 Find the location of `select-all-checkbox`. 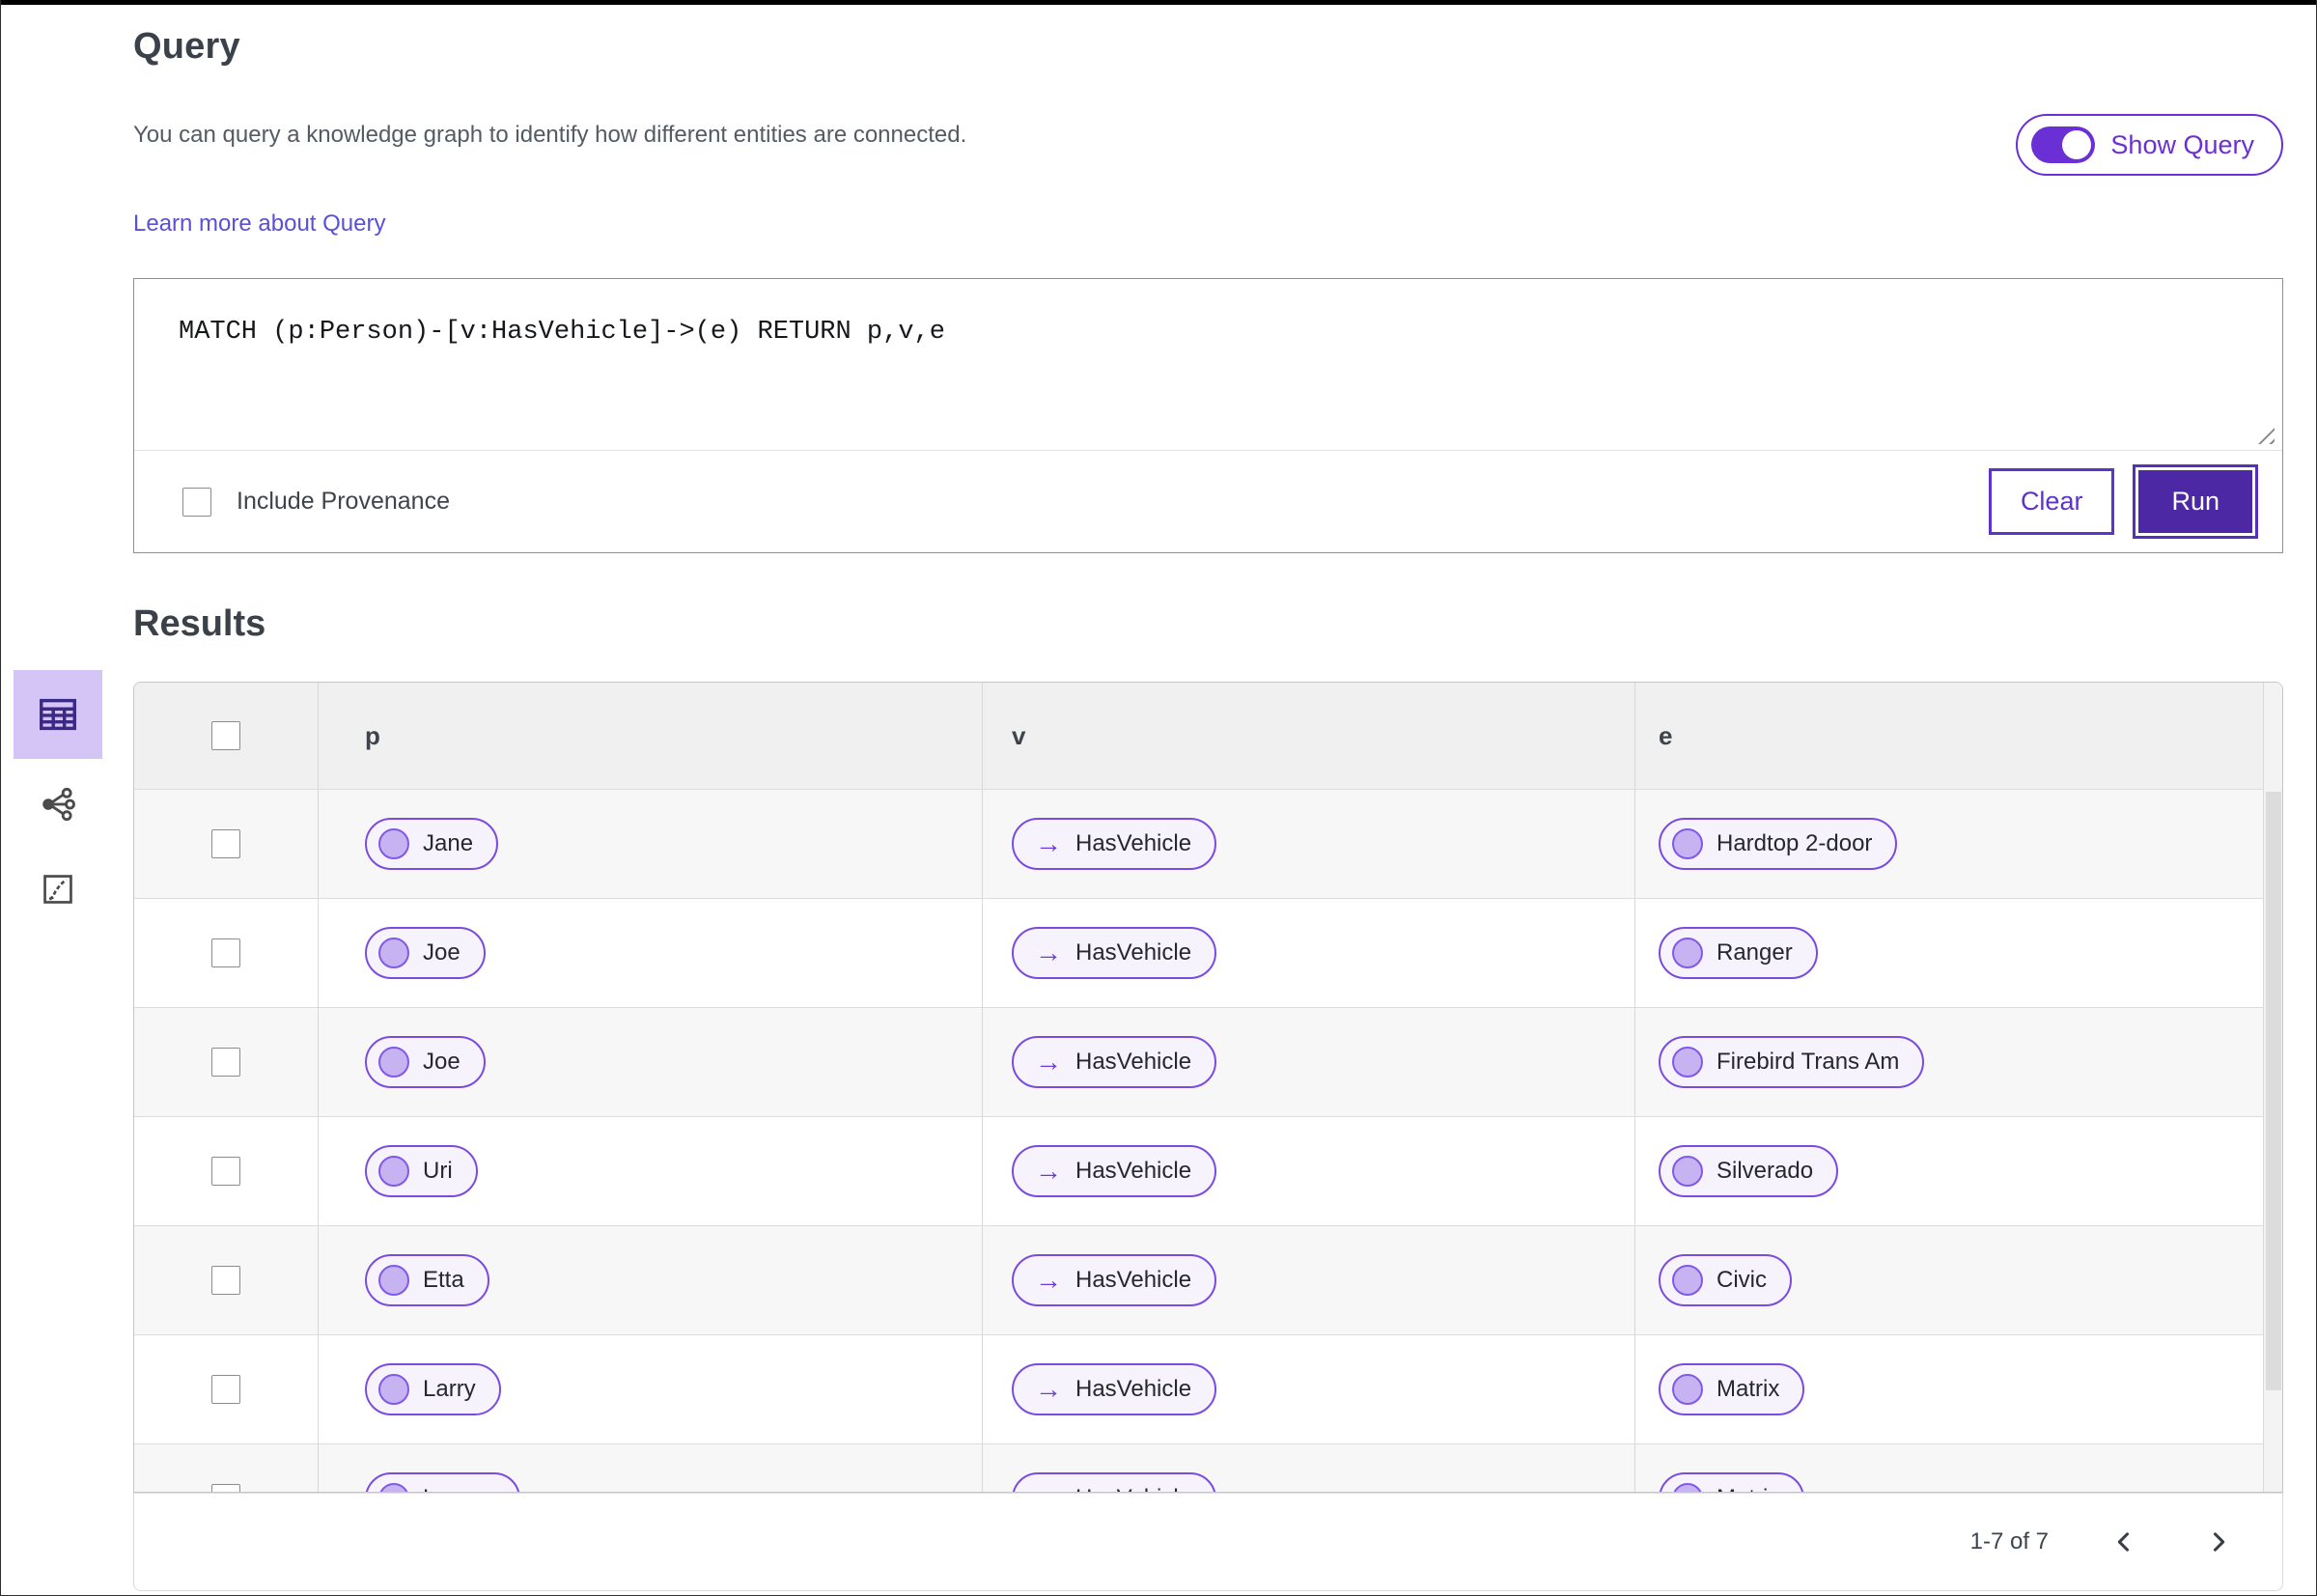

select-all-checkbox is located at coordinates (225, 736).